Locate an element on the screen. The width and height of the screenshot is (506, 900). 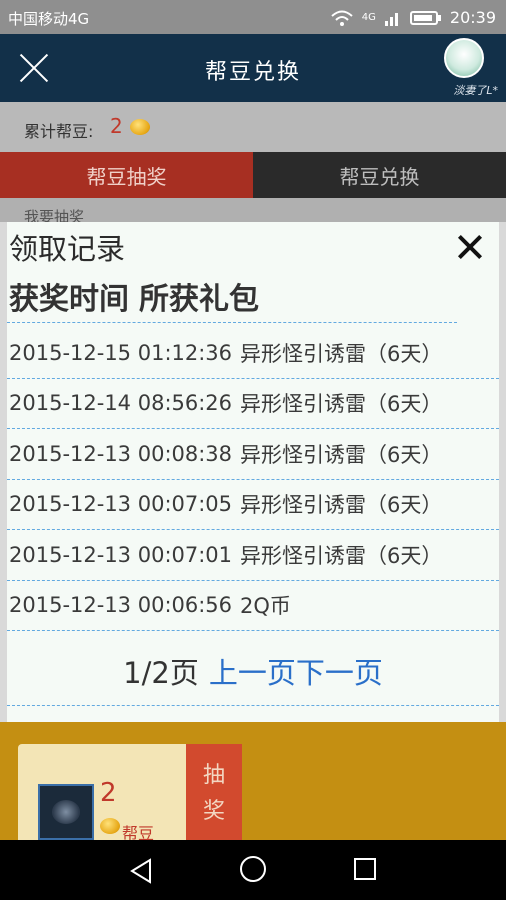
content-strip: 我要抽奖 is located at coordinates (253, 212).